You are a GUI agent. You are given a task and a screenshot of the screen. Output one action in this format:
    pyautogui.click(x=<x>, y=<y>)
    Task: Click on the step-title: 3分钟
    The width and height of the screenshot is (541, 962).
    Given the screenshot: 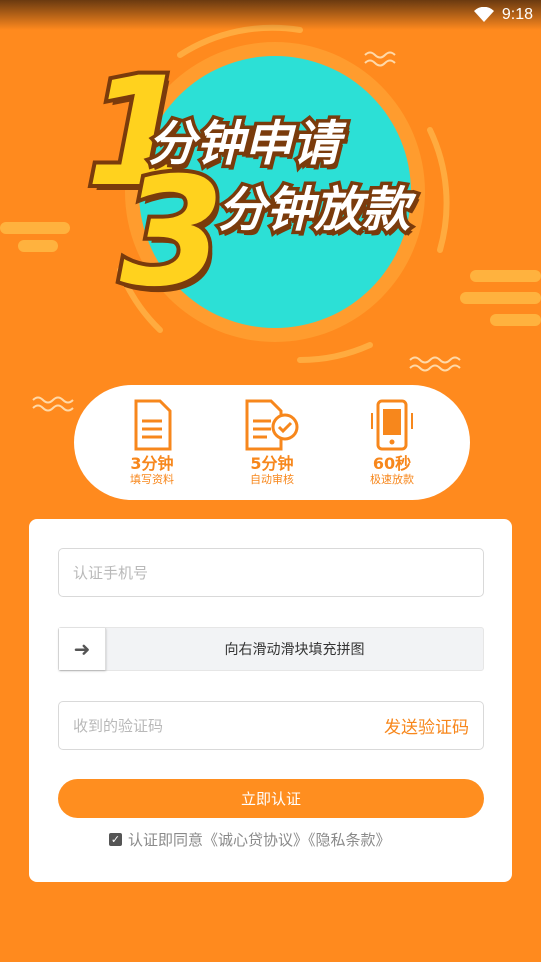 What is the action you would take?
    pyautogui.click(x=152, y=463)
    